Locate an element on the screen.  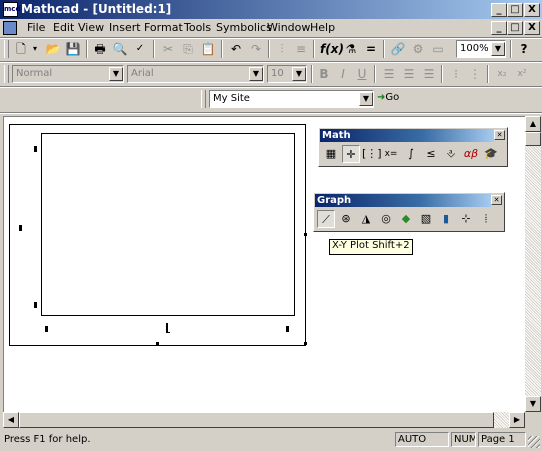
zoom-dropdown-icon: ▼ is located at coordinates (498, 49).